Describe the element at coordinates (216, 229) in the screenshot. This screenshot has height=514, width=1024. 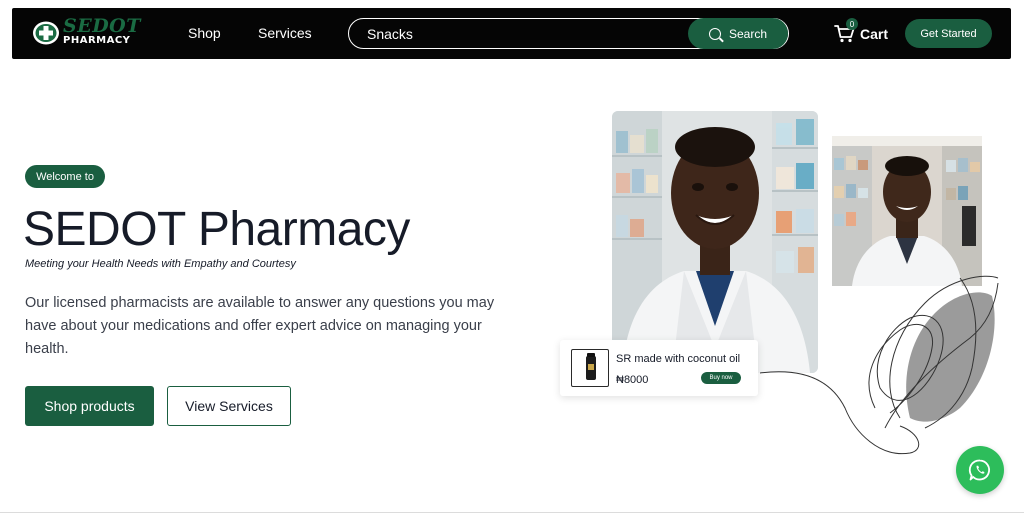
I see `hero-title: SEDOT Pharmacy` at that location.